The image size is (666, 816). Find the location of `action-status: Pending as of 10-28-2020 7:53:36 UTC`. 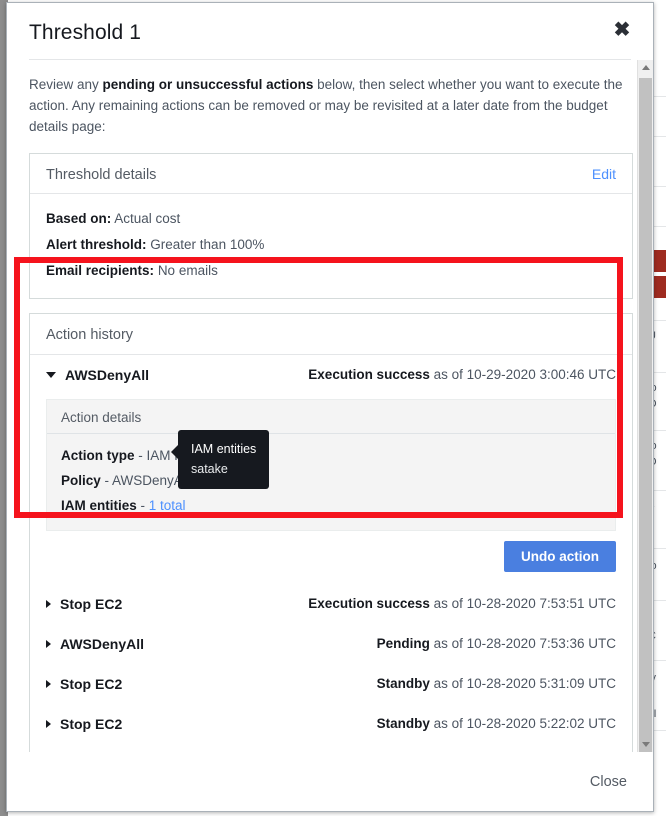

action-status: Pending as of 10-28-2020 7:53:36 UTC is located at coordinates (496, 643).